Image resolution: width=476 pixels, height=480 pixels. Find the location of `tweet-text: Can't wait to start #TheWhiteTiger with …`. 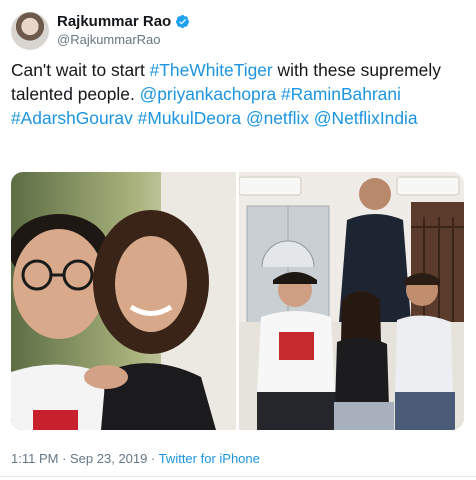

tweet-text: Can't wait to start #TheWhiteTiger with … is located at coordinates (236, 94).